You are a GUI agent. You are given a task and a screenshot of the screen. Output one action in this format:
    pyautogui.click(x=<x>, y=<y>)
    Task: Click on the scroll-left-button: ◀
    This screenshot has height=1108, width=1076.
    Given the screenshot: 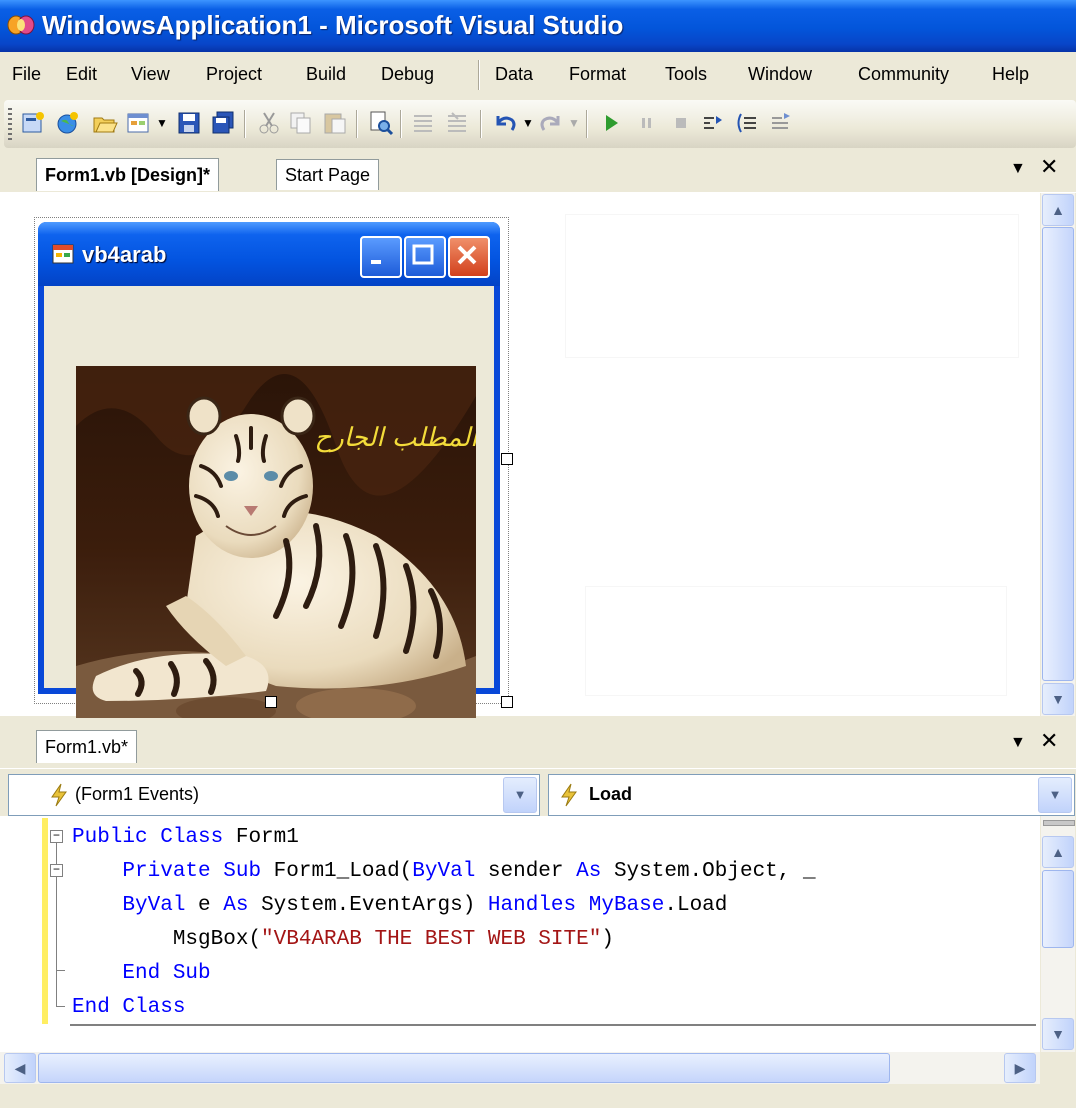 What is the action you would take?
    pyautogui.click(x=20, y=1068)
    